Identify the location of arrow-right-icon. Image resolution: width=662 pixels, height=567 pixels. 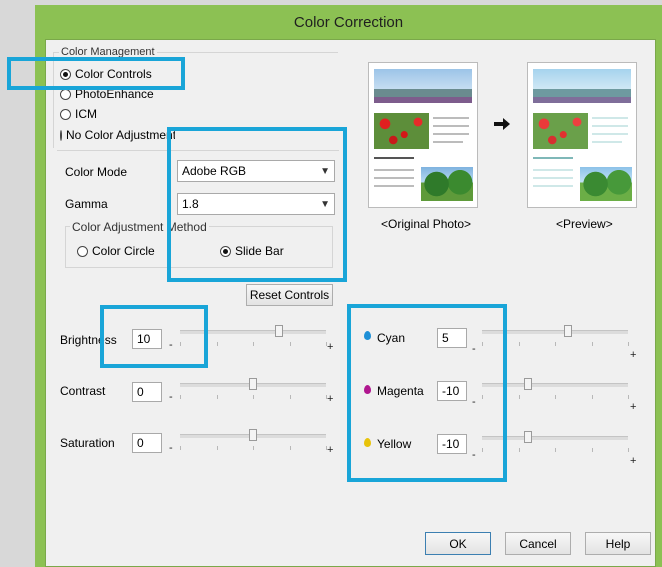
(502, 125).